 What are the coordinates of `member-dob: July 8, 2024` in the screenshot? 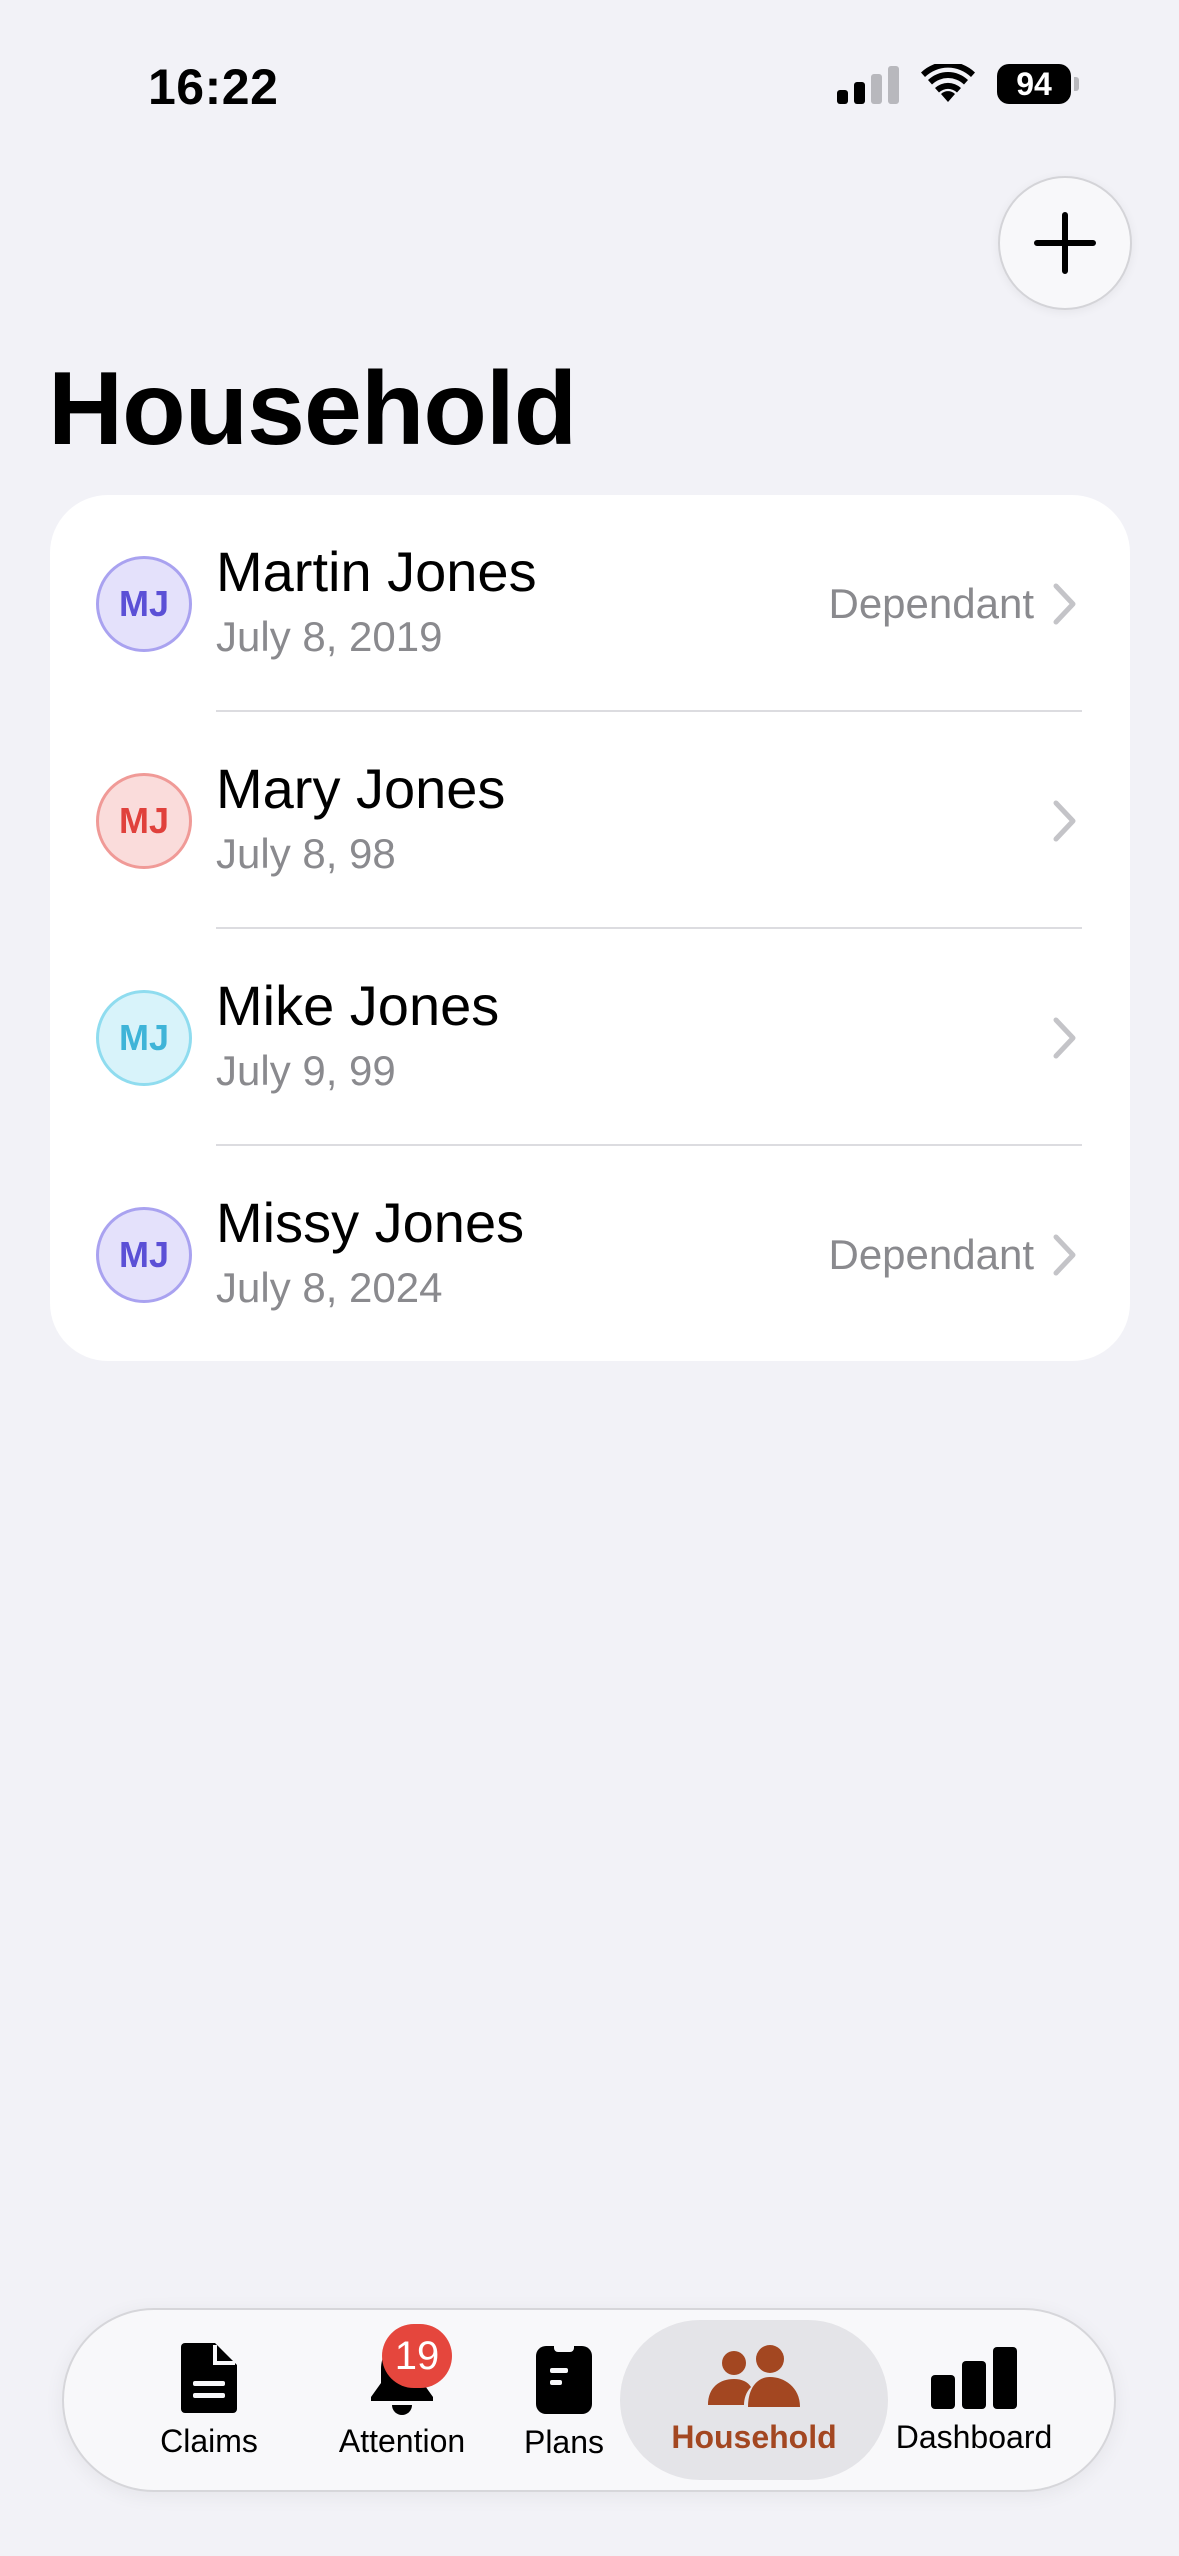 It's located at (329, 1287).